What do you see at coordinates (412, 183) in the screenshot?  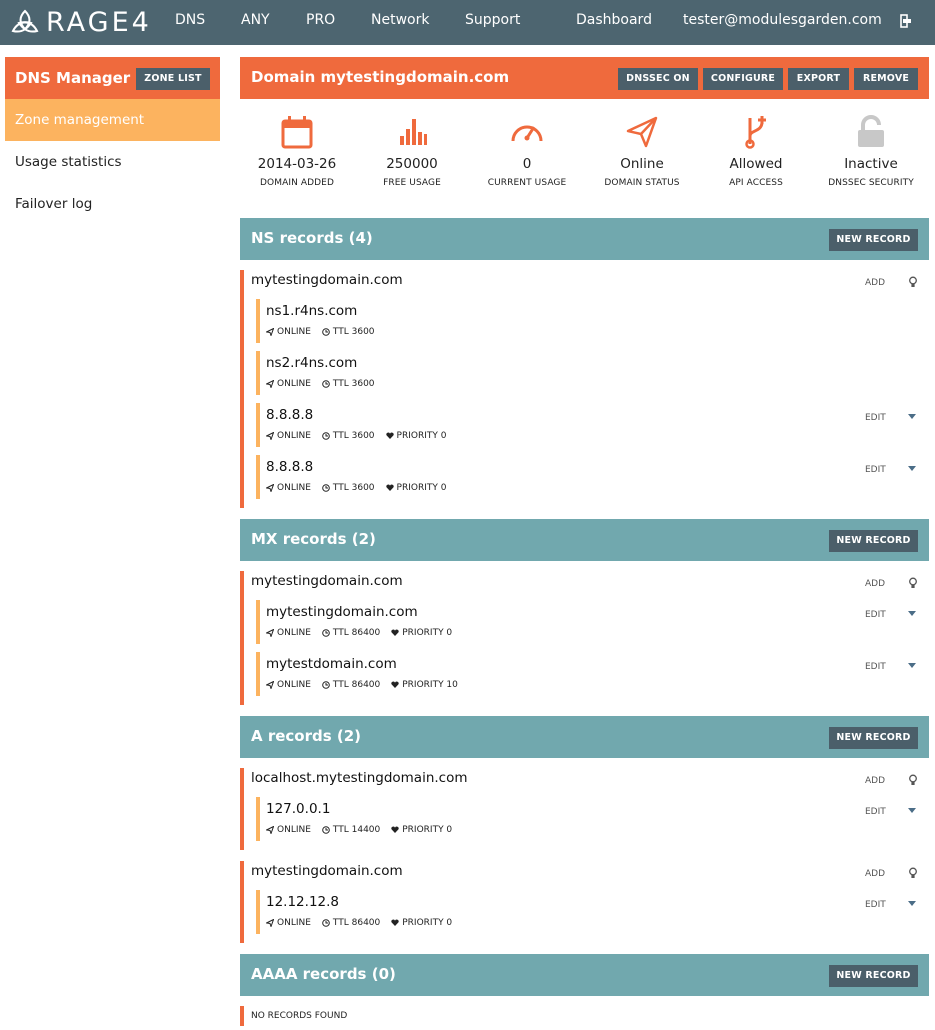 I see `stat-label: FREE USAGE` at bounding box center [412, 183].